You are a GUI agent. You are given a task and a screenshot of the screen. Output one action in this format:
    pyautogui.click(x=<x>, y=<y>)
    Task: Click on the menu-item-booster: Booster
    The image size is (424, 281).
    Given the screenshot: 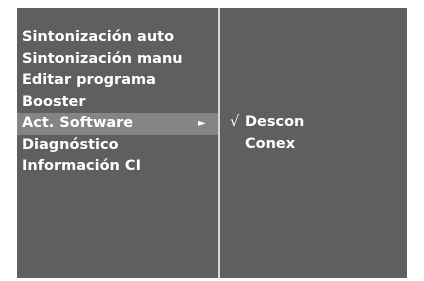 What is the action you would take?
    pyautogui.click(x=117, y=103)
    